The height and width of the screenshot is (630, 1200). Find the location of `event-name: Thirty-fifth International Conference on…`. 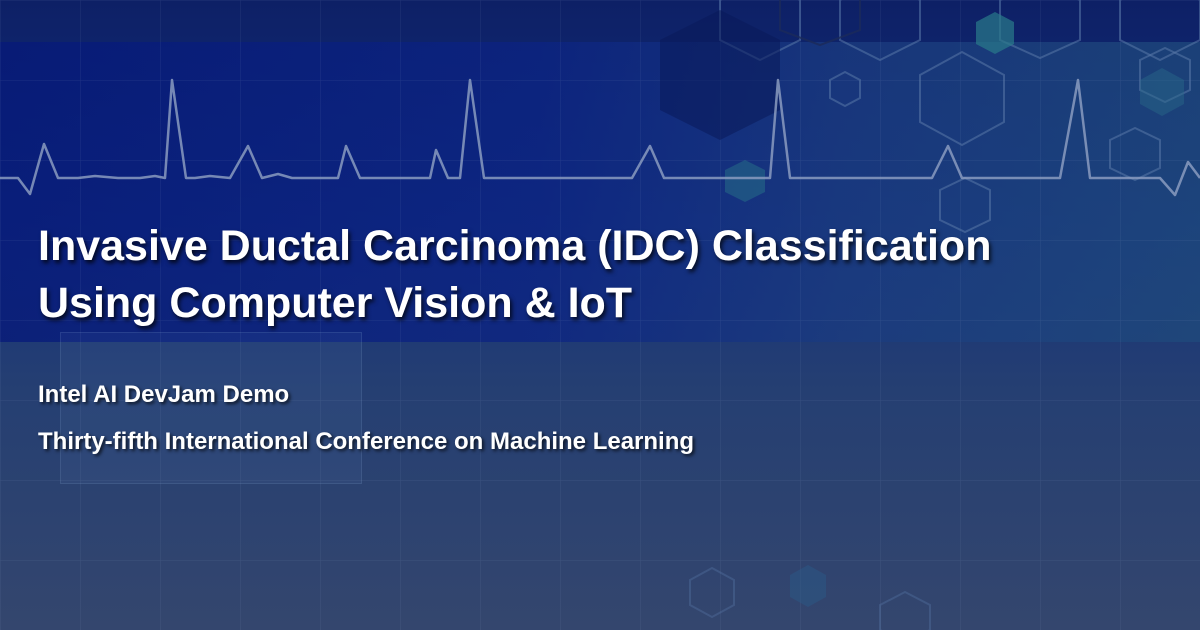

event-name: Thirty-fifth International Conference on… is located at coordinates (366, 441).